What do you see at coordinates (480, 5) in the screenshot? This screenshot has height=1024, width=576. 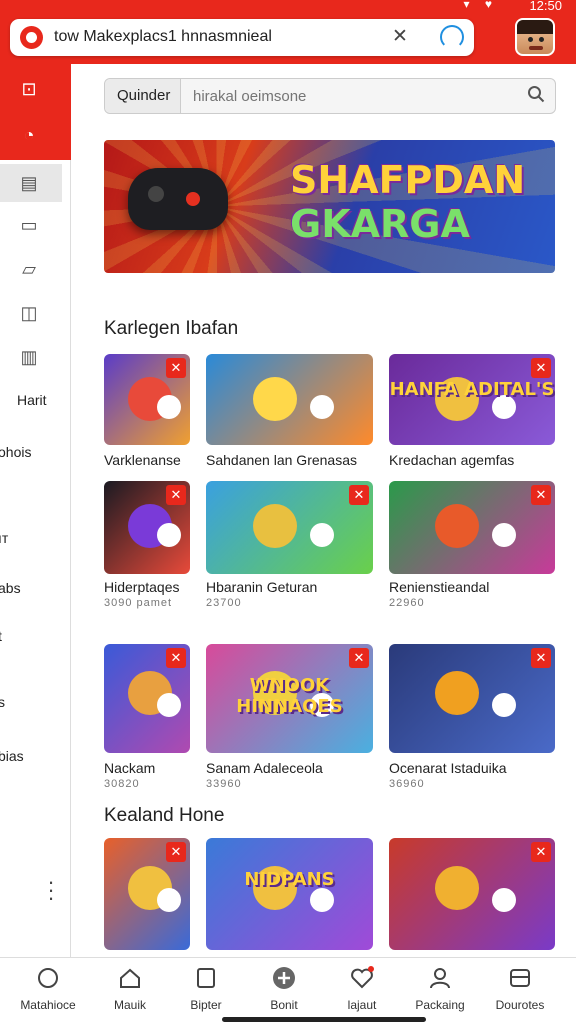 I see `status-icons: ▾ ♥` at bounding box center [480, 5].